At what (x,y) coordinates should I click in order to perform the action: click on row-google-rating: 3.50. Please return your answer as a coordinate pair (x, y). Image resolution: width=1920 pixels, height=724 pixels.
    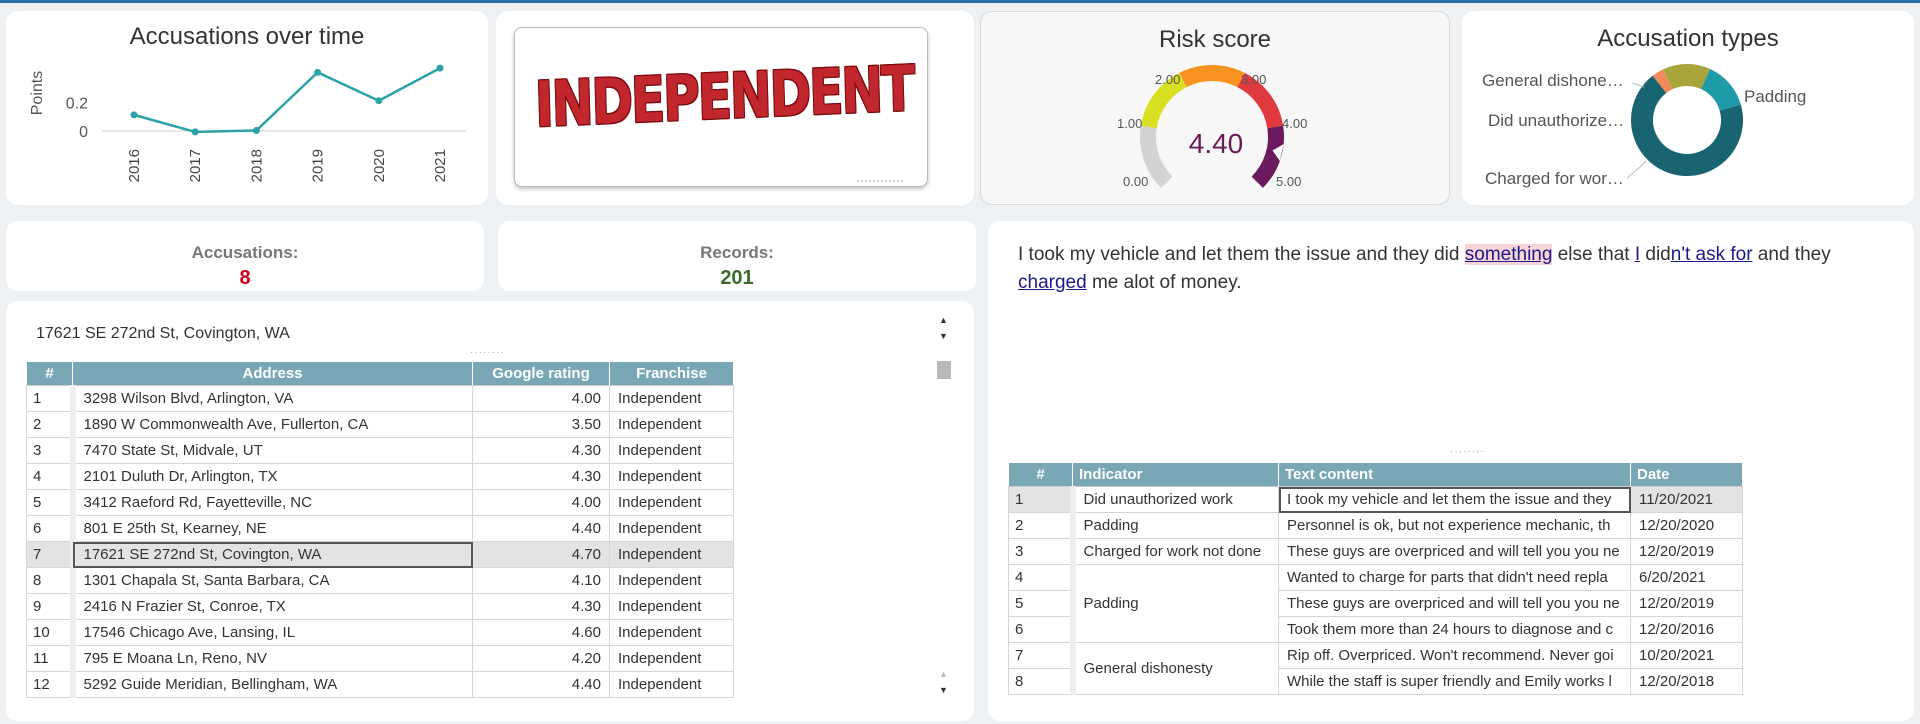
    Looking at the image, I should click on (541, 424).